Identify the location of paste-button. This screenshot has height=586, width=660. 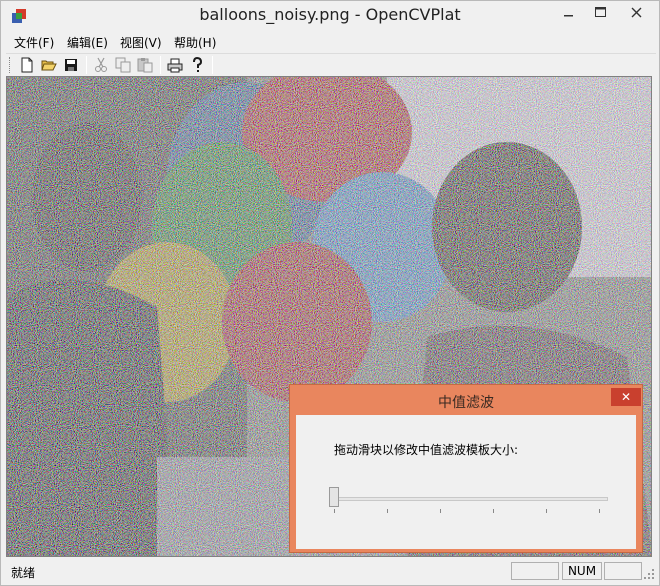
(145, 65).